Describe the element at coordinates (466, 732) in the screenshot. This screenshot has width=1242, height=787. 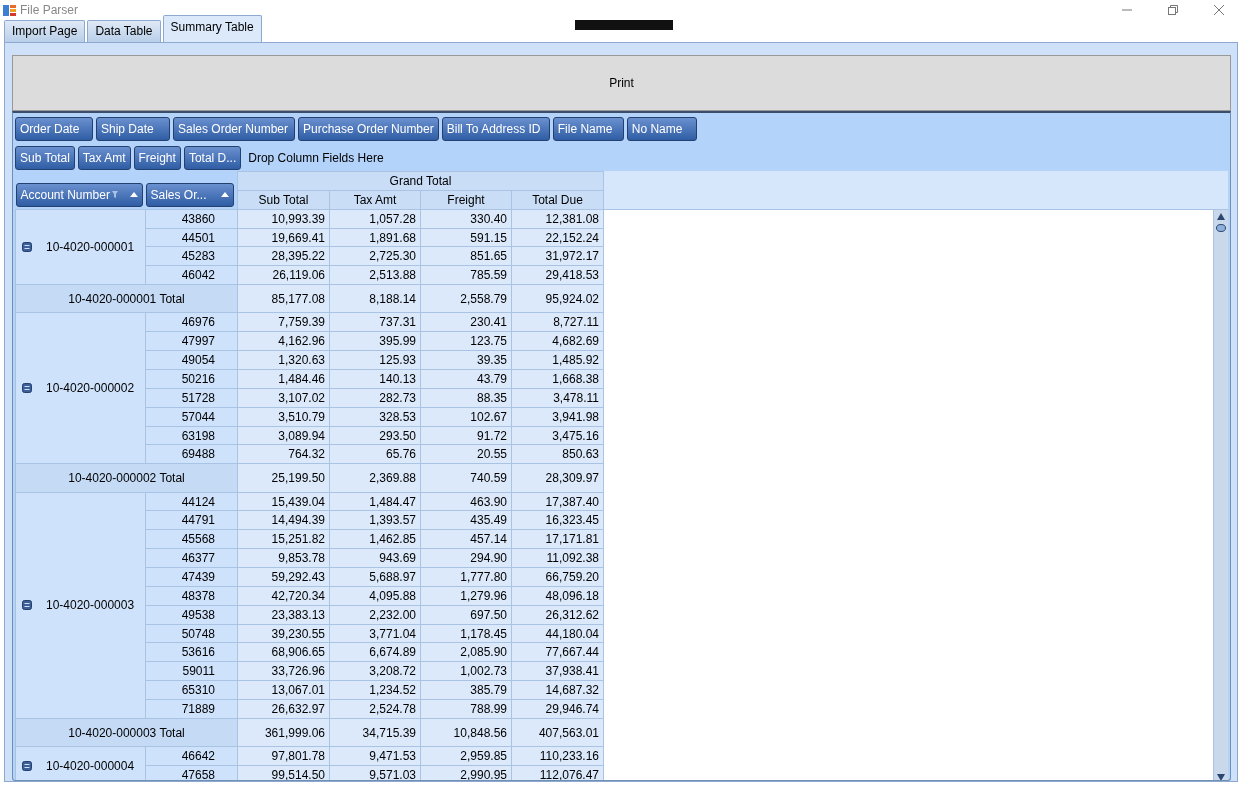
I see `total-cell: 10,848.56` at that location.